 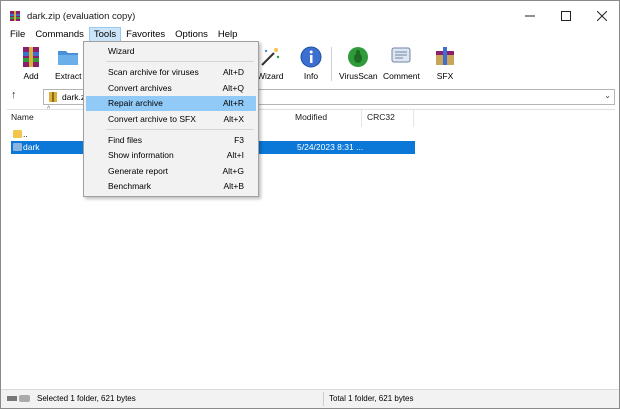 I want to click on status-divider, so click(x=323, y=399).